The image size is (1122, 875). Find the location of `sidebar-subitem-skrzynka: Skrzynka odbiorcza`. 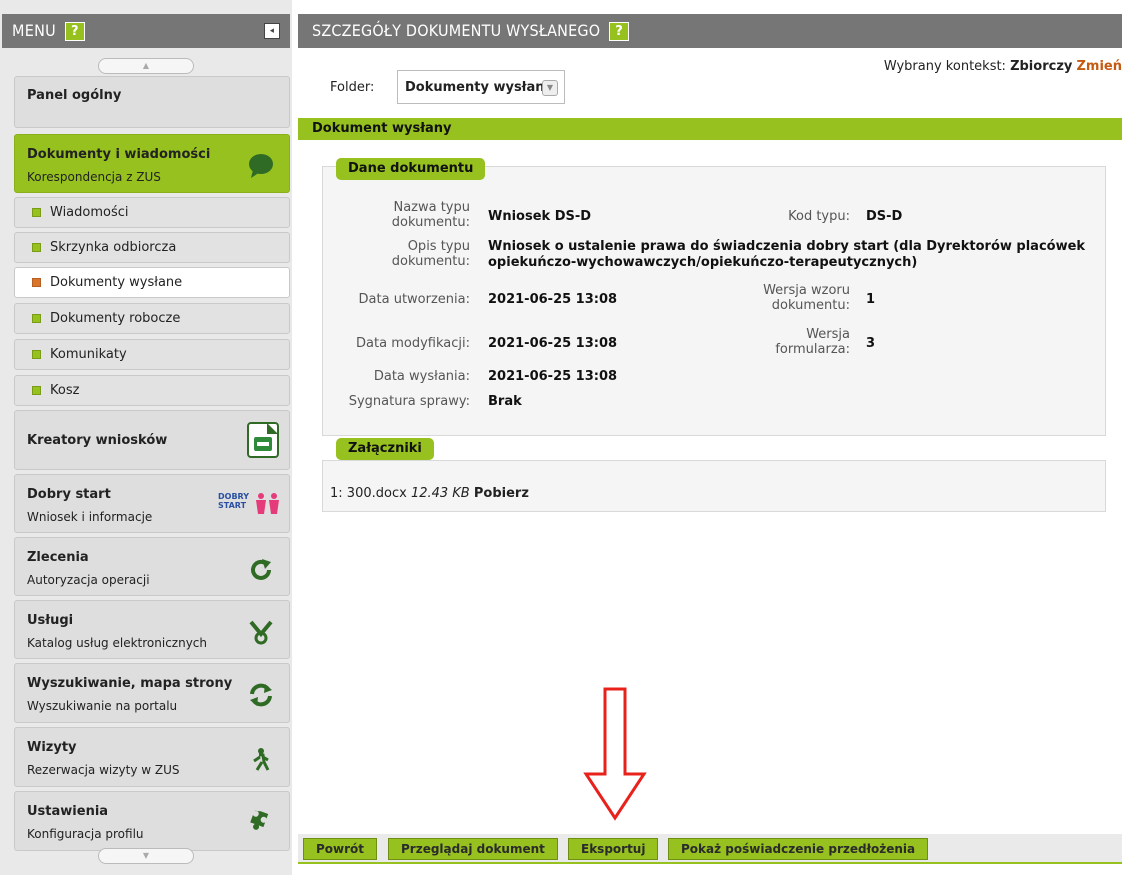

sidebar-subitem-skrzynka: Skrzynka odbiorcza is located at coordinates (152, 247).